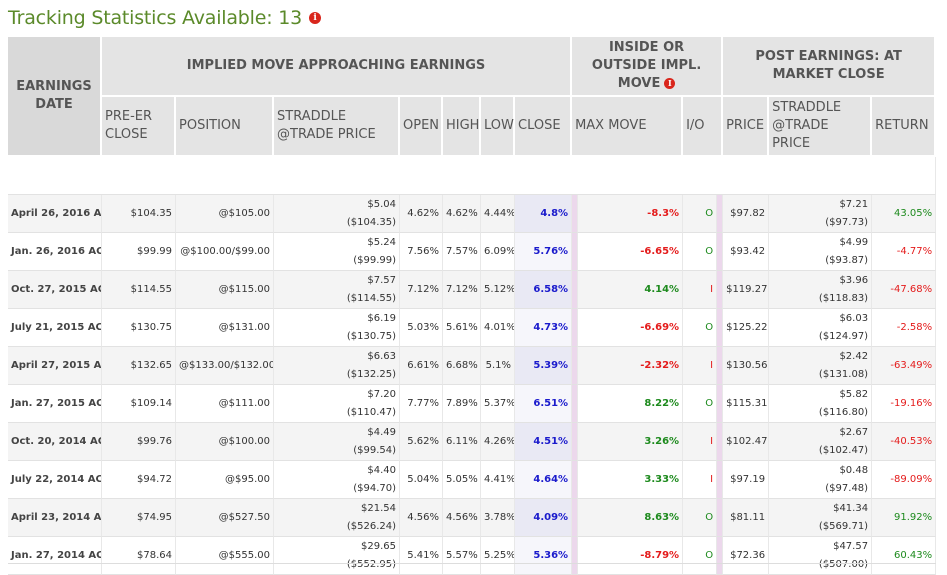 The width and height of the screenshot is (947, 575). What do you see at coordinates (847, 488) in the screenshot?
I see `straddle-post-underlying: ($97.48)` at bounding box center [847, 488].